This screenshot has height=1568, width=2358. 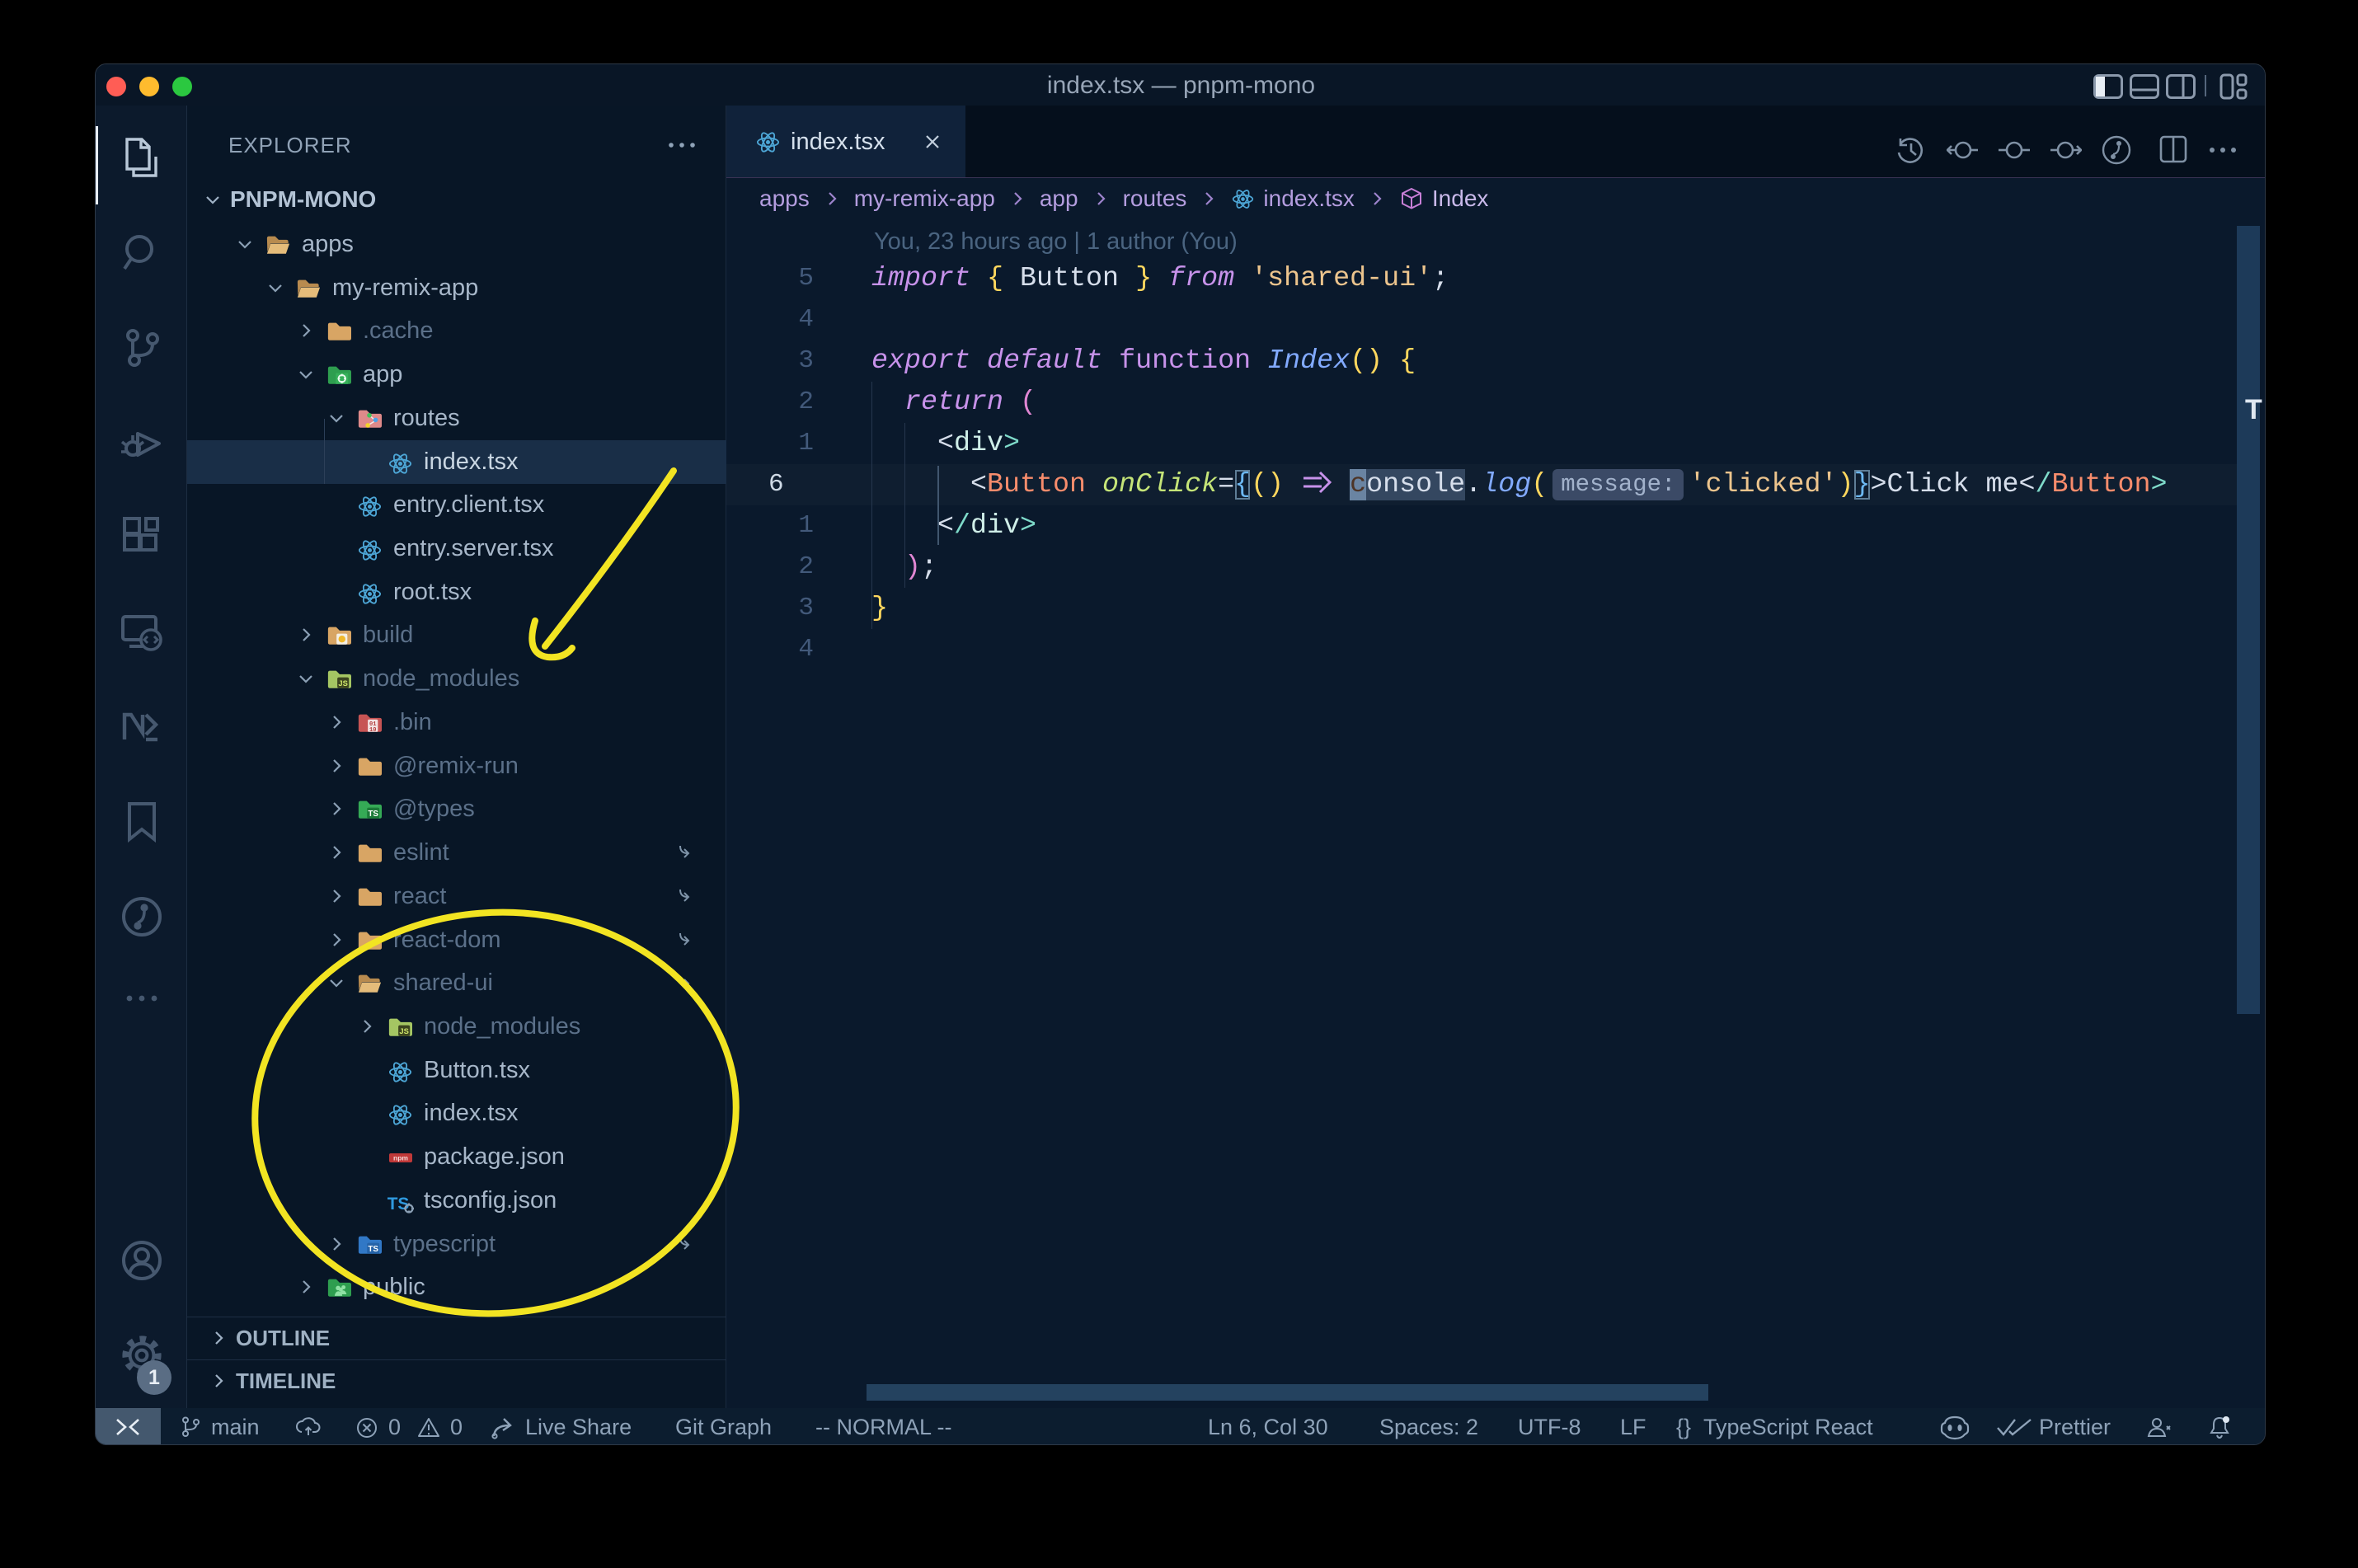 I want to click on svg-text: 10, so click(x=373, y=730).